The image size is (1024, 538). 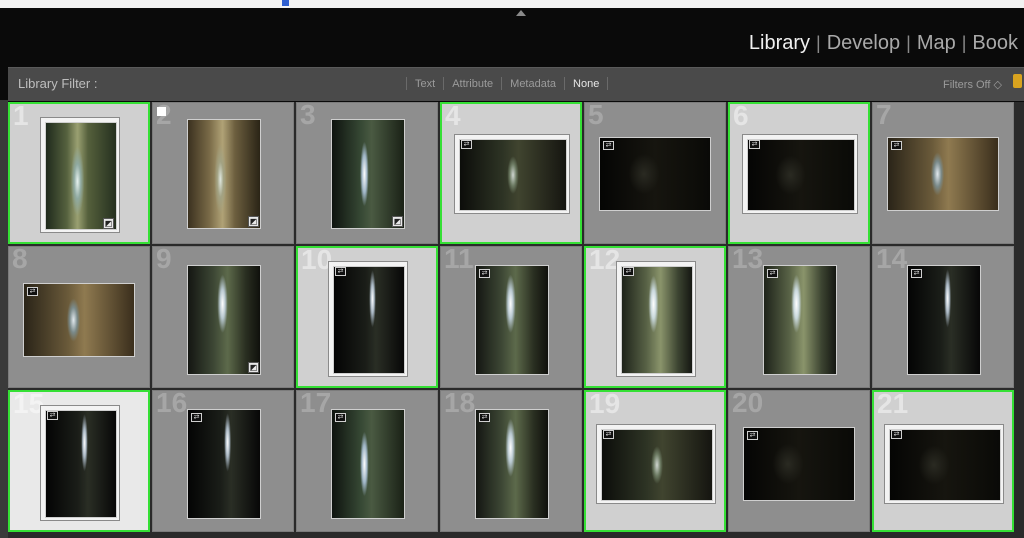 I want to click on grid-cell: 3 ◩, so click(x=367, y=173).